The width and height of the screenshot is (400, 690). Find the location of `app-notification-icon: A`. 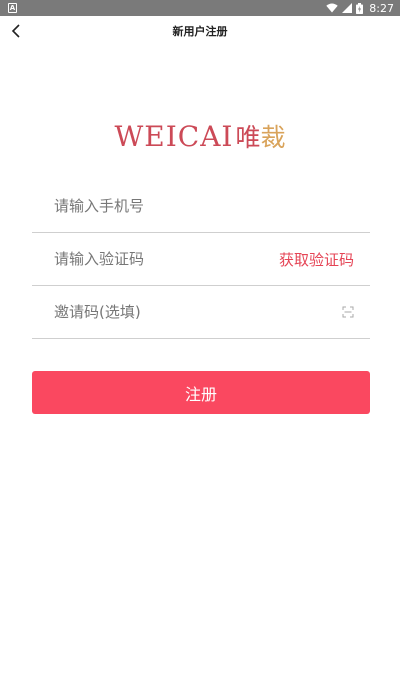

app-notification-icon: A is located at coordinates (12, 8).